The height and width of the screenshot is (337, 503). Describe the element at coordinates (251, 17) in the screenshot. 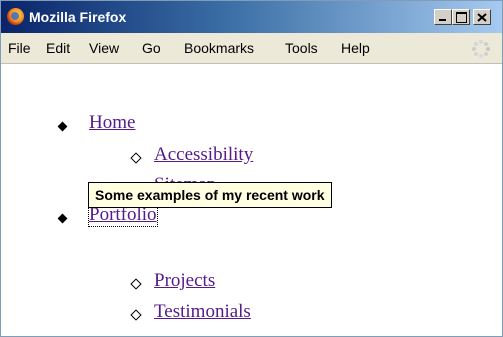

I see `title-bar: Mozilla Firefox` at that location.